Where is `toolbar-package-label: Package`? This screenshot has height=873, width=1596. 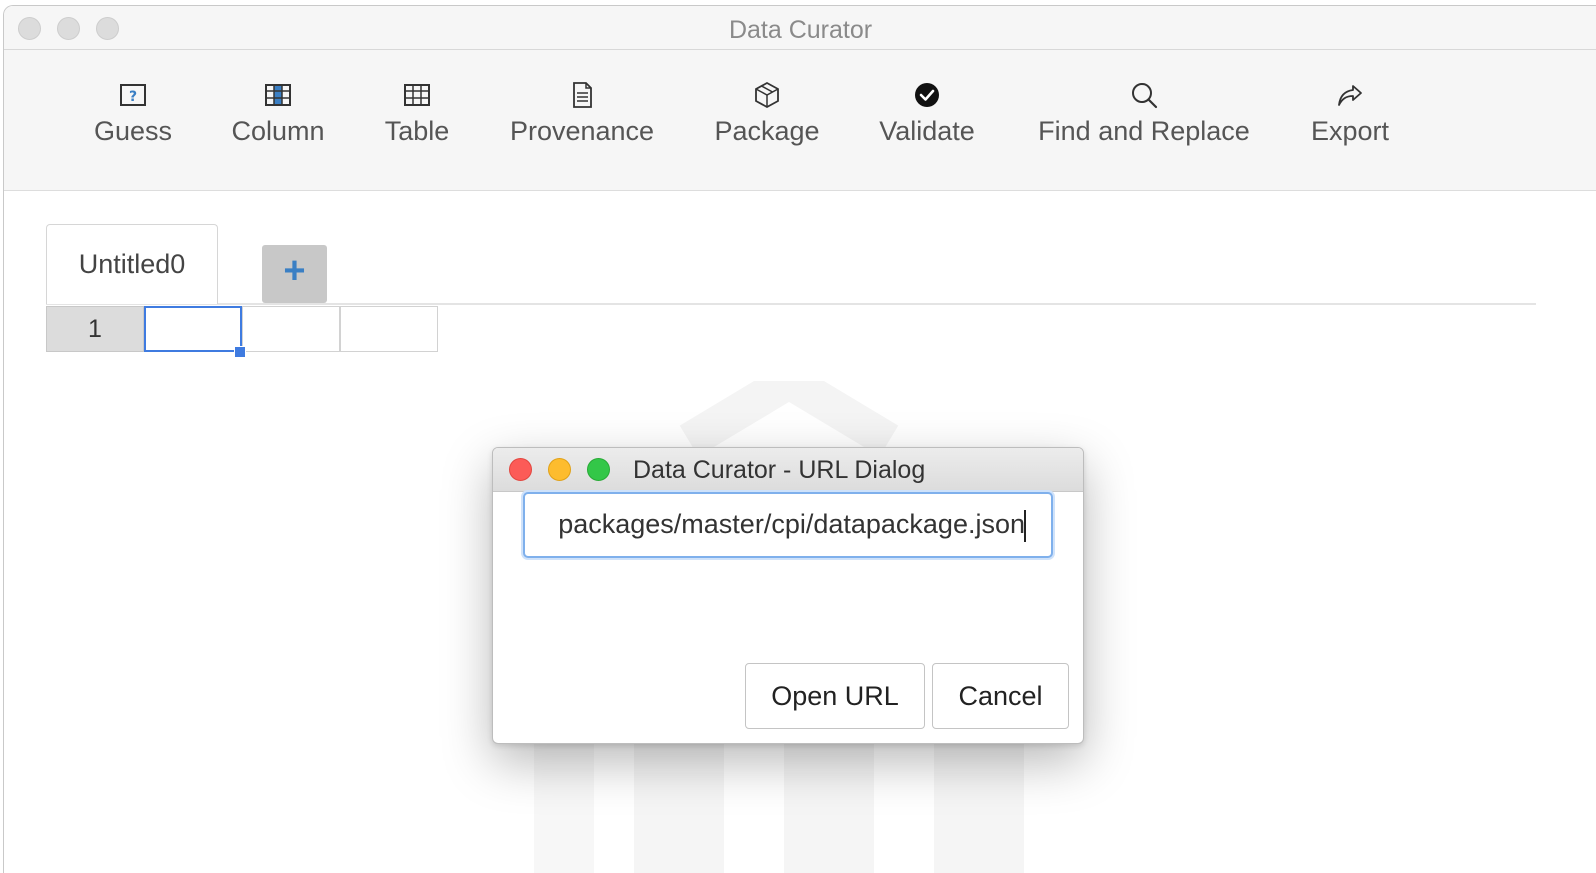 toolbar-package-label: Package is located at coordinates (767, 131).